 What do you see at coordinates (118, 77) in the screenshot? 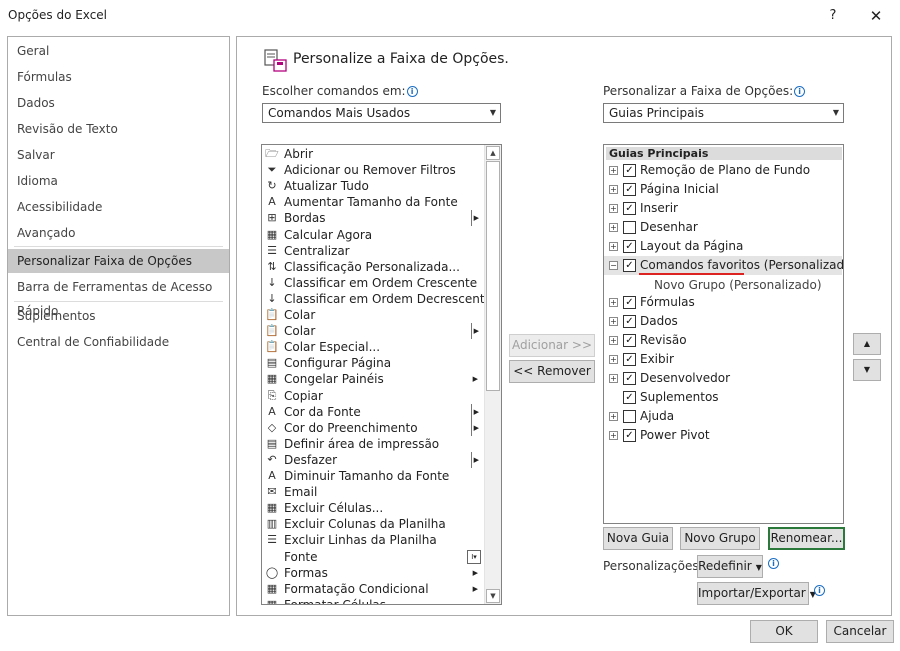
I see `nav-item: Fórmulas` at bounding box center [118, 77].